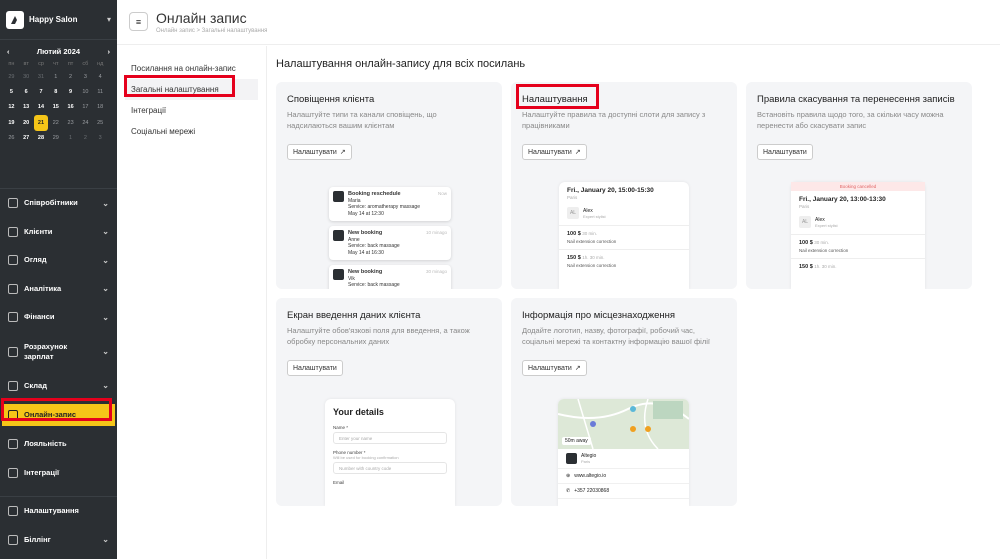 The width and height of the screenshot is (1000, 559). Describe the element at coordinates (13, 385) in the screenshot. I see `warehouse-icon` at that location.